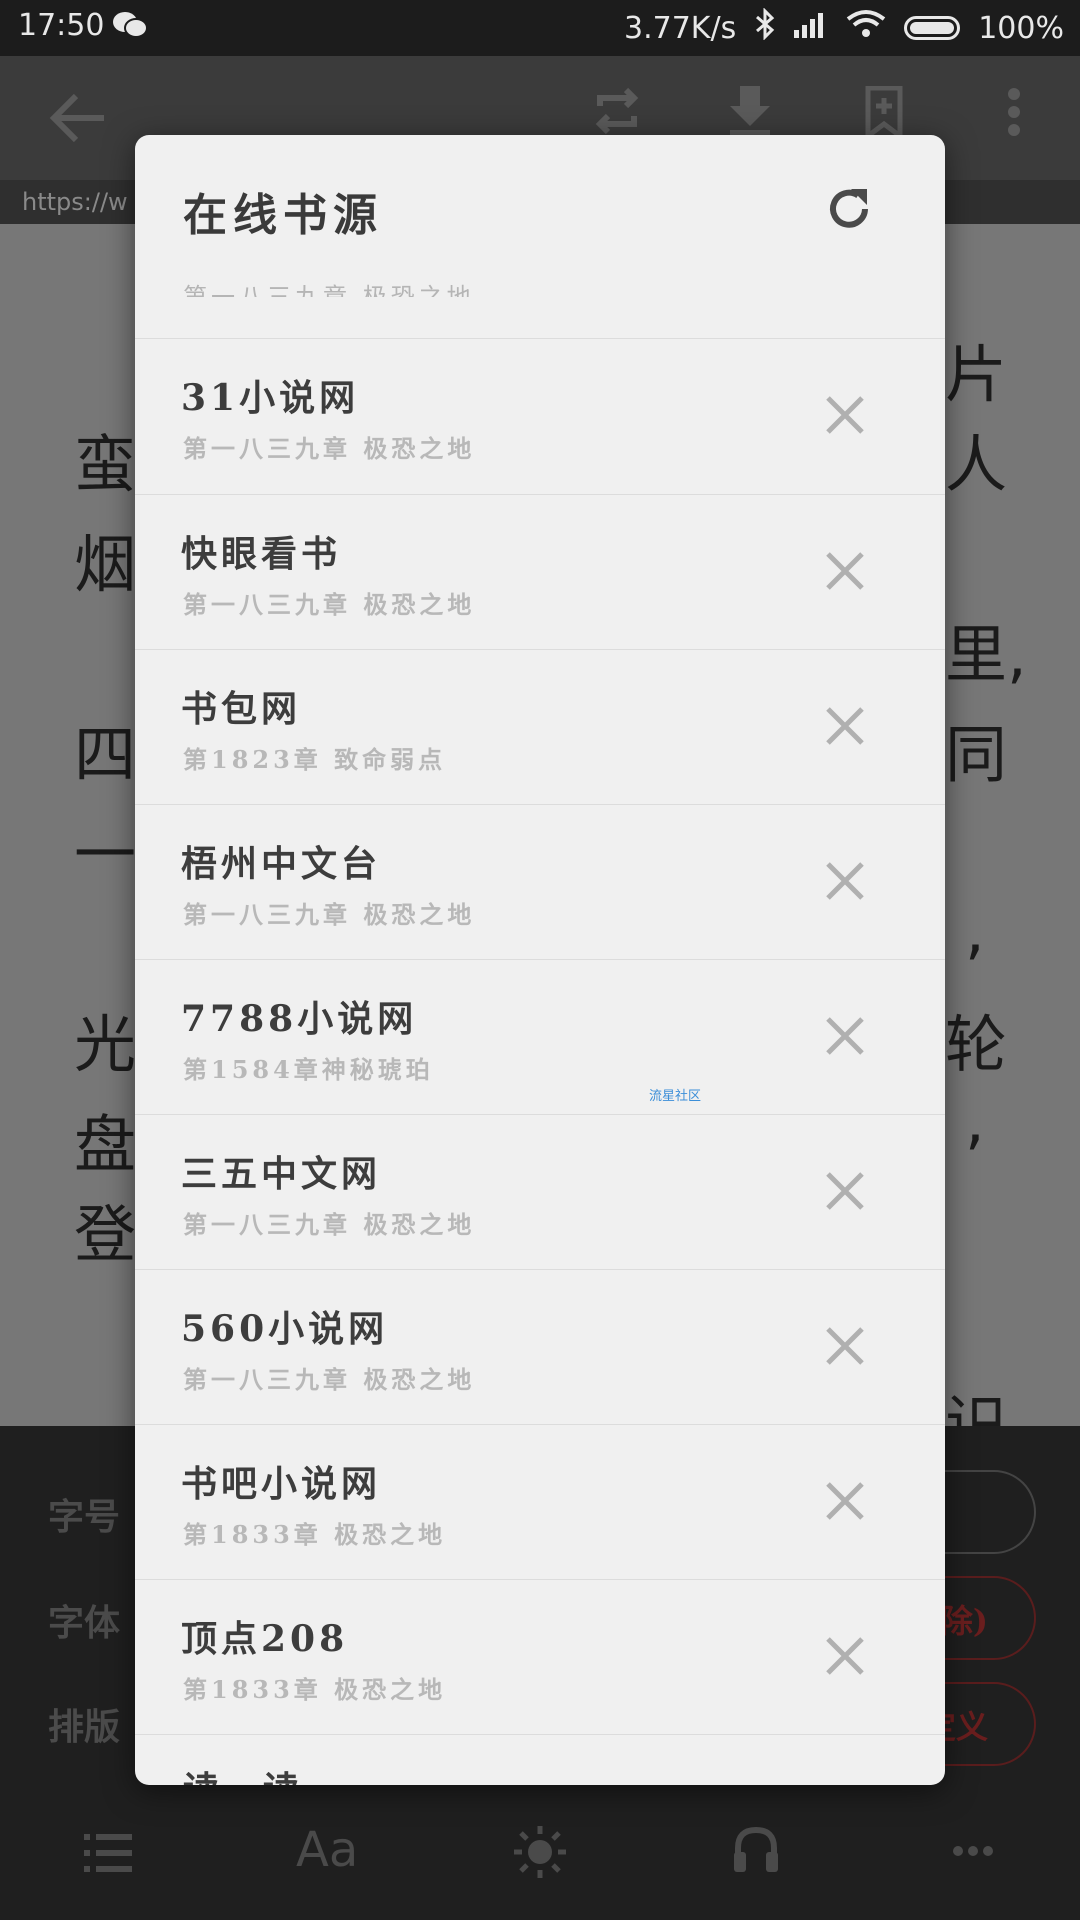 This screenshot has width=1080, height=1920. I want to click on reader-text: 片, so click(976, 374).